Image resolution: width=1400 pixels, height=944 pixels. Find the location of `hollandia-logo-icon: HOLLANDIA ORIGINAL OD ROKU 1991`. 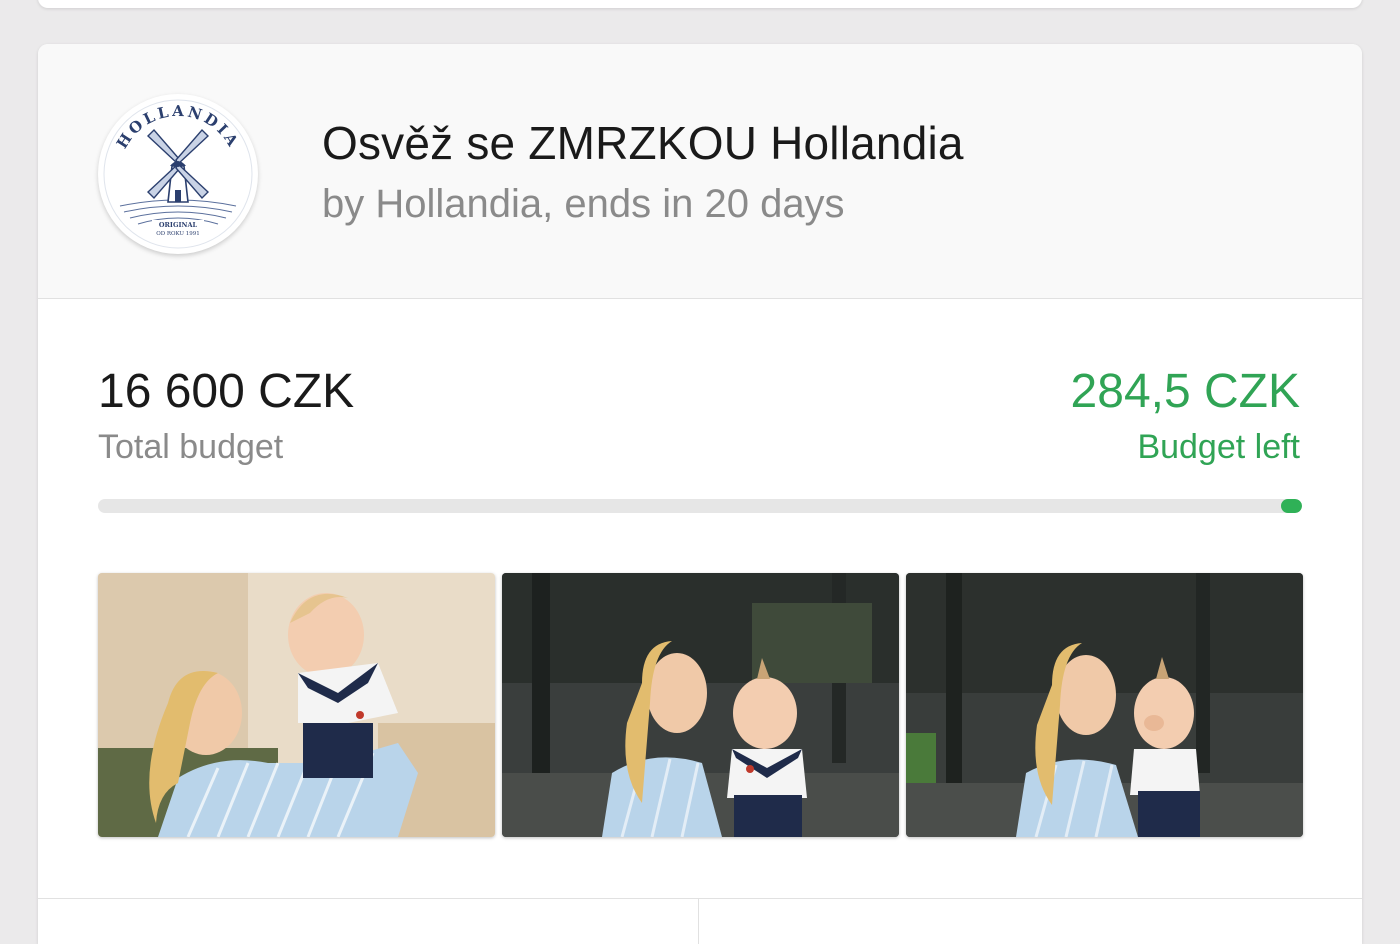

hollandia-logo-icon: HOLLANDIA ORIGINAL OD ROKU 1991 is located at coordinates (178, 174).